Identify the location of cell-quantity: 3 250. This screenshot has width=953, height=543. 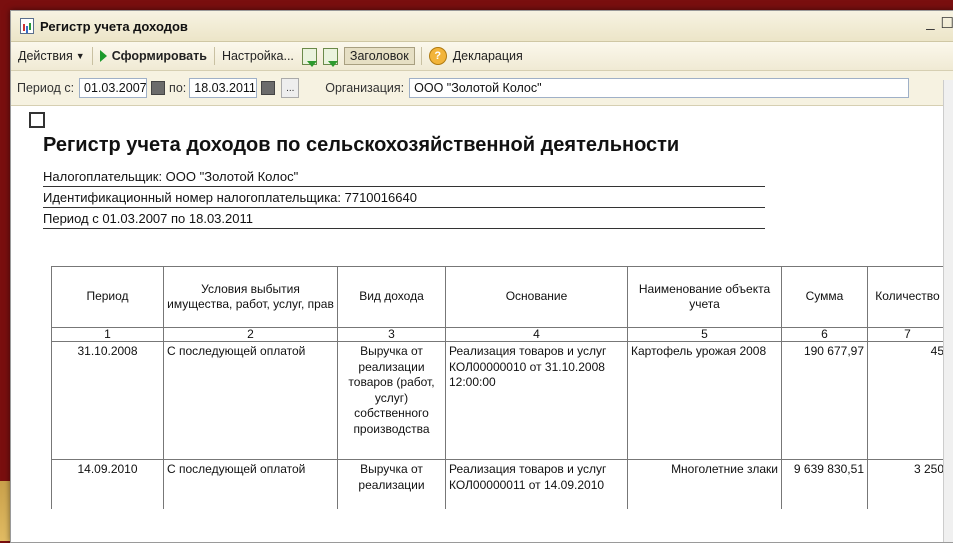
(907, 484).